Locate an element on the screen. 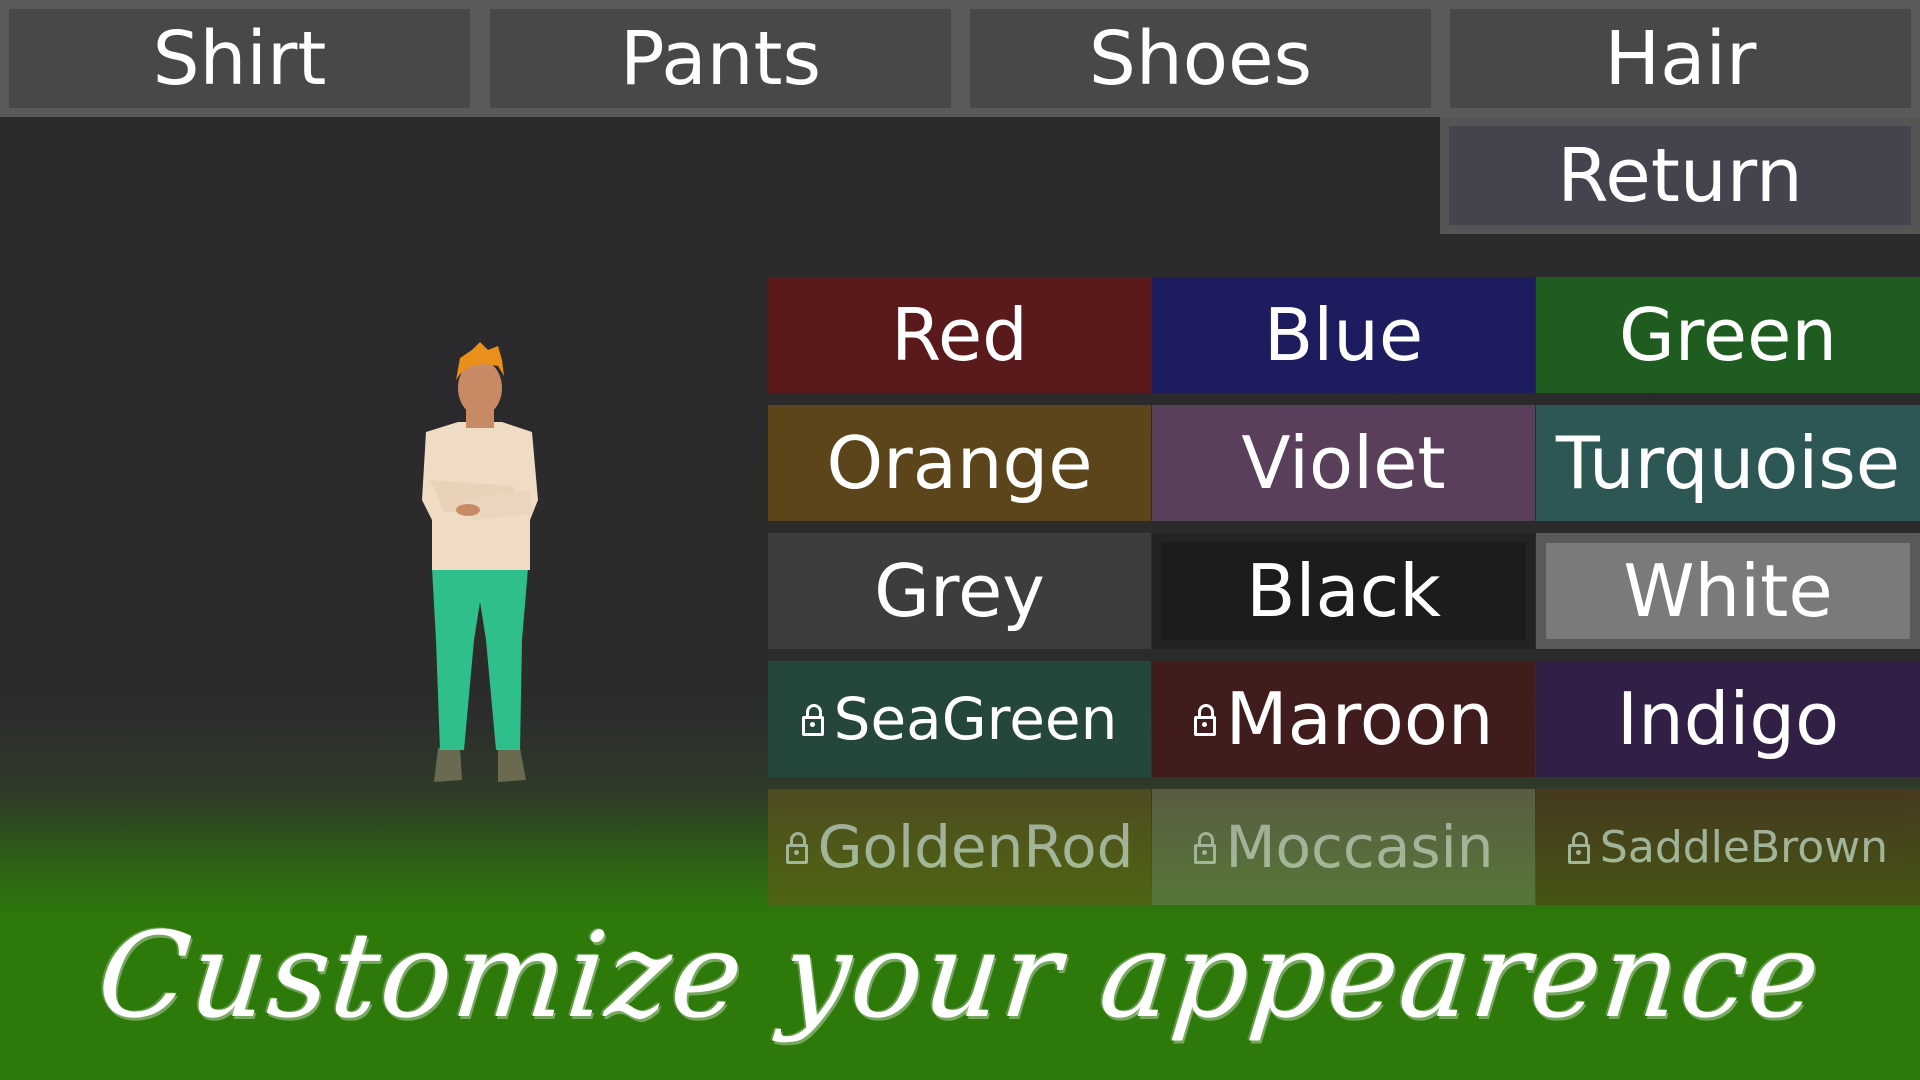  color-swatch-violet: Violet is located at coordinates (1343, 463).